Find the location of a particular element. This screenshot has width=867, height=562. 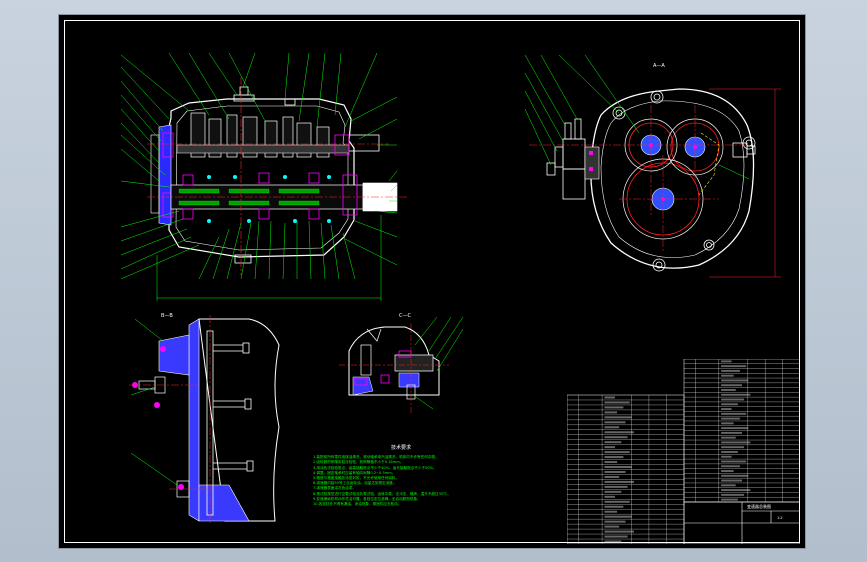

view-a-a: A—A is located at coordinates (652, 166).